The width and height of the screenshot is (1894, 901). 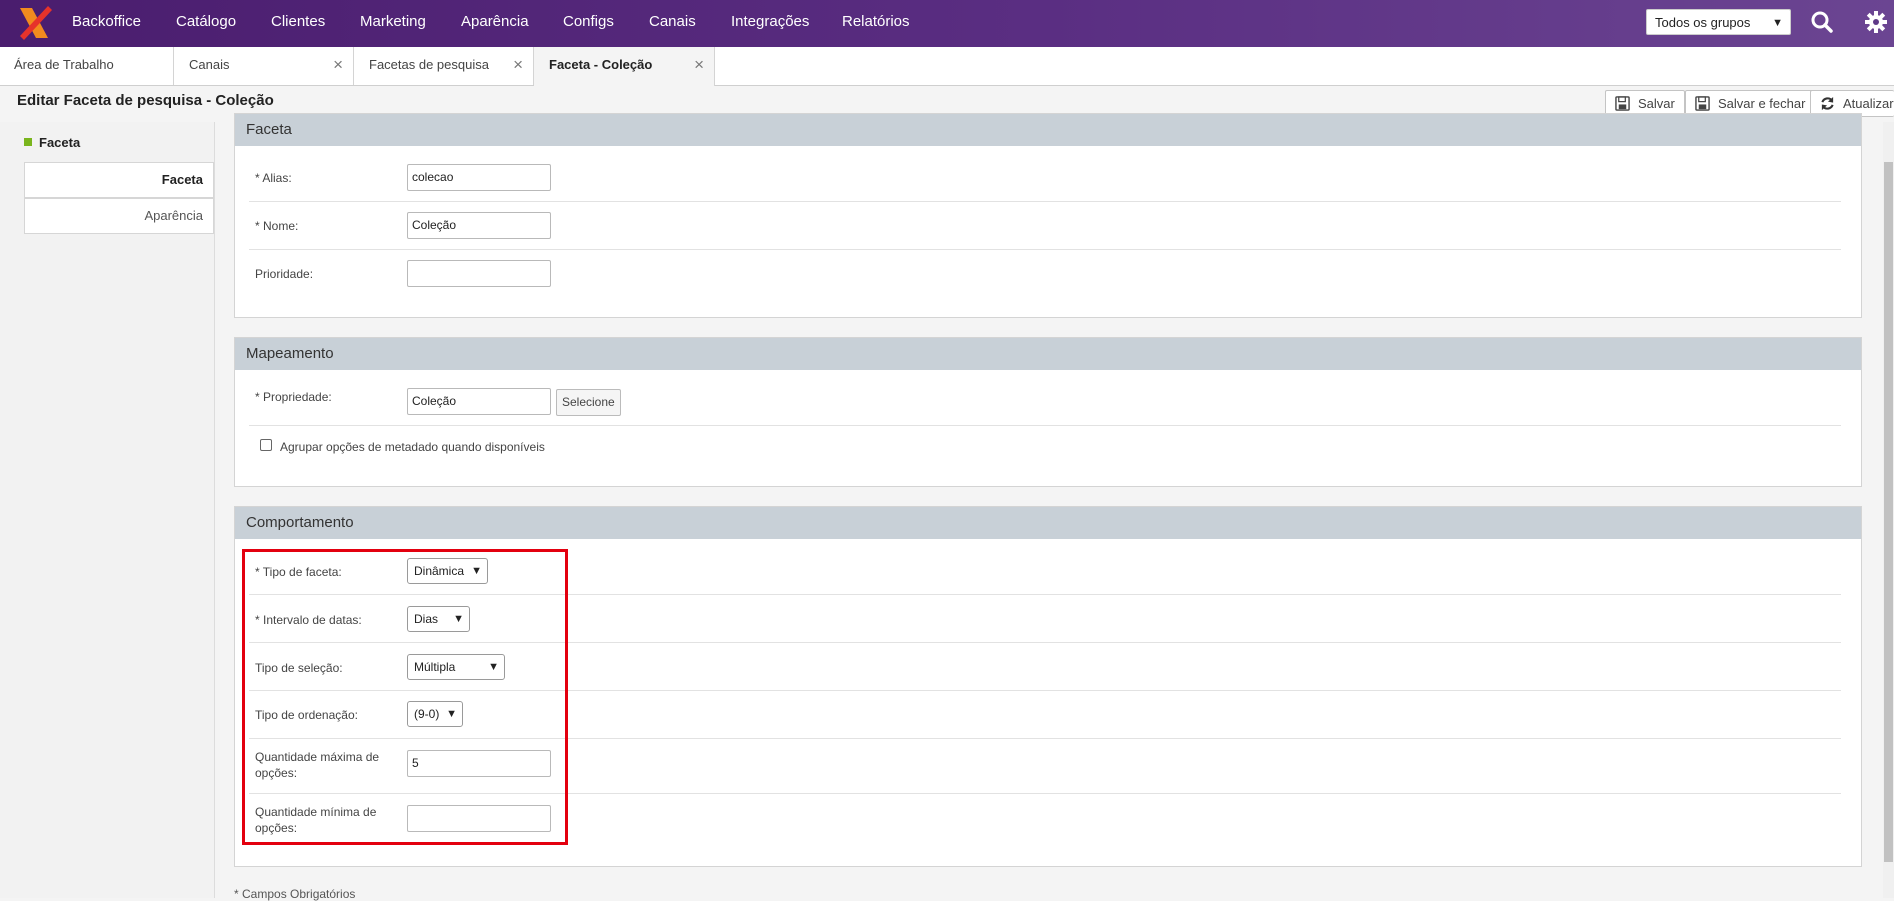 What do you see at coordinates (284, 274) in the screenshot?
I see `prioridade-label: Prioridade:` at bounding box center [284, 274].